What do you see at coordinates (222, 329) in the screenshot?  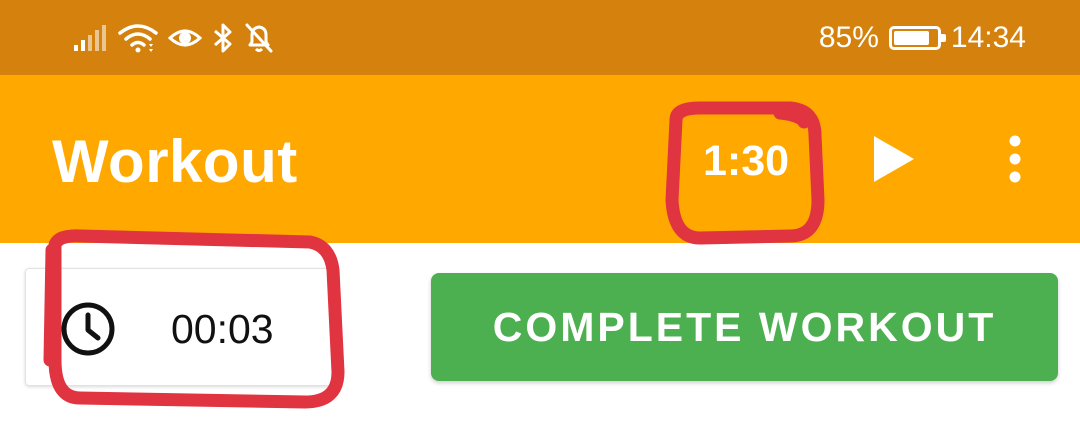 I see `elapsed-time: 00:03` at bounding box center [222, 329].